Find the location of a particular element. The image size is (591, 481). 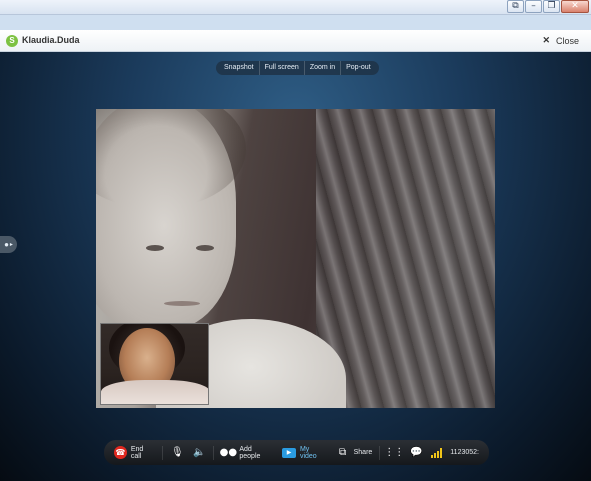

my-video-label: My video is located at coordinates (308, 452).